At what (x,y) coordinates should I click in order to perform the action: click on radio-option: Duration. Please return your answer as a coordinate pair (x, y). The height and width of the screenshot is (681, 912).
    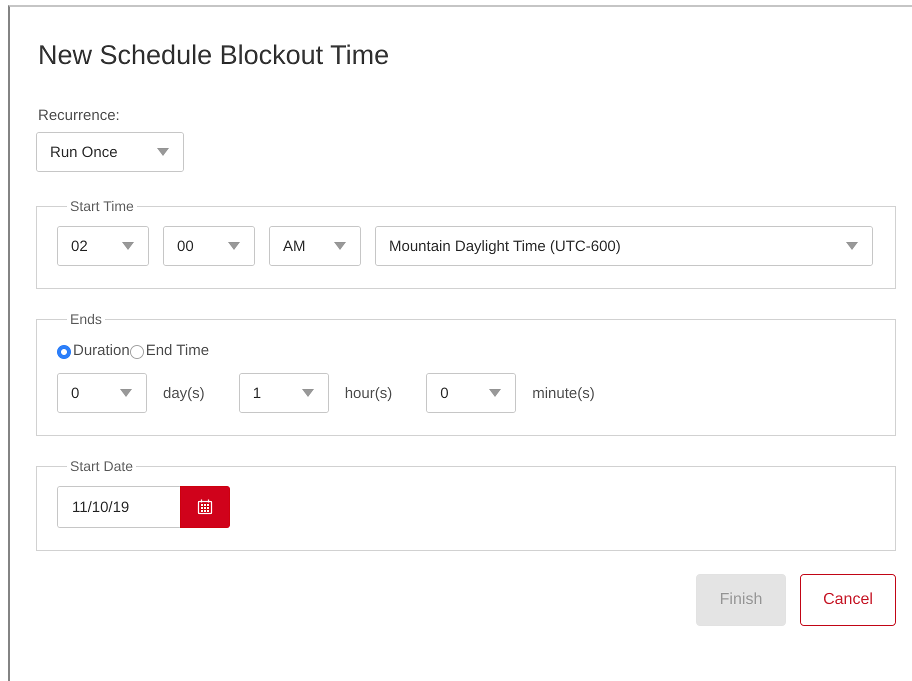
    Looking at the image, I should click on (93, 350).